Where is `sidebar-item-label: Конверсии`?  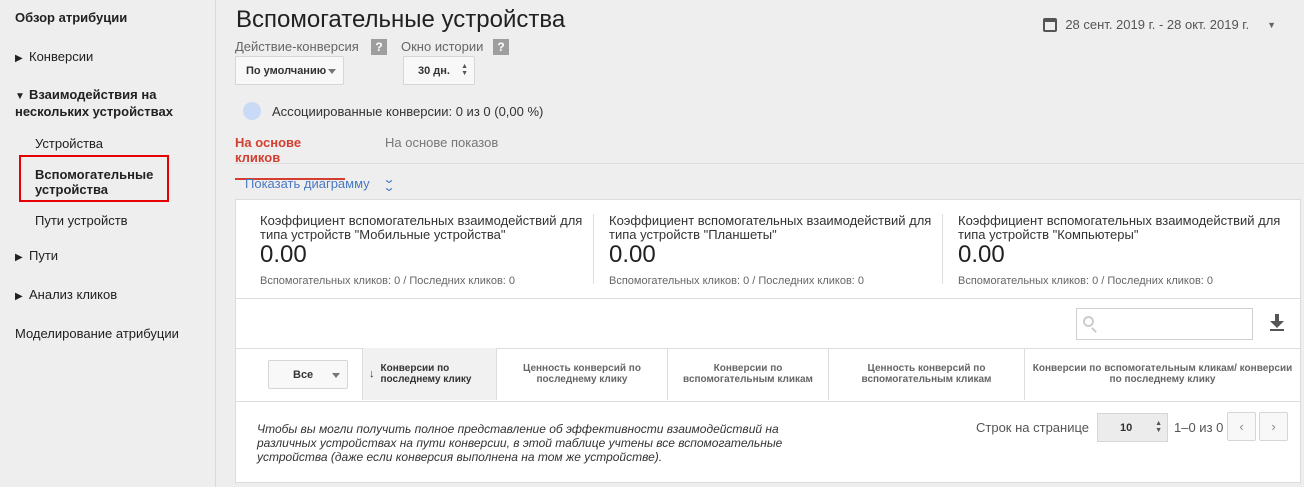 sidebar-item-label: Конверсии is located at coordinates (61, 56).